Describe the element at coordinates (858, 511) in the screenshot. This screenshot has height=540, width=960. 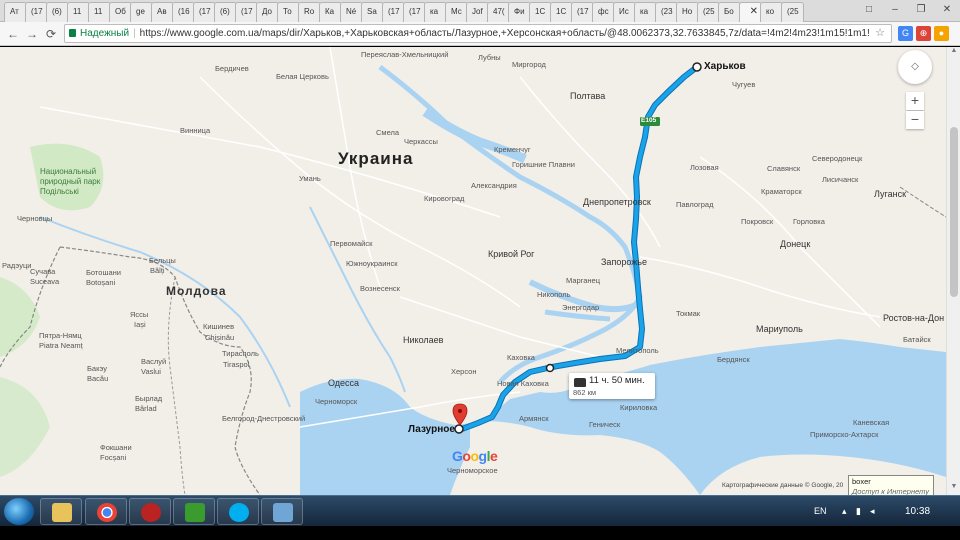
I see `network-icon: ▮` at that location.